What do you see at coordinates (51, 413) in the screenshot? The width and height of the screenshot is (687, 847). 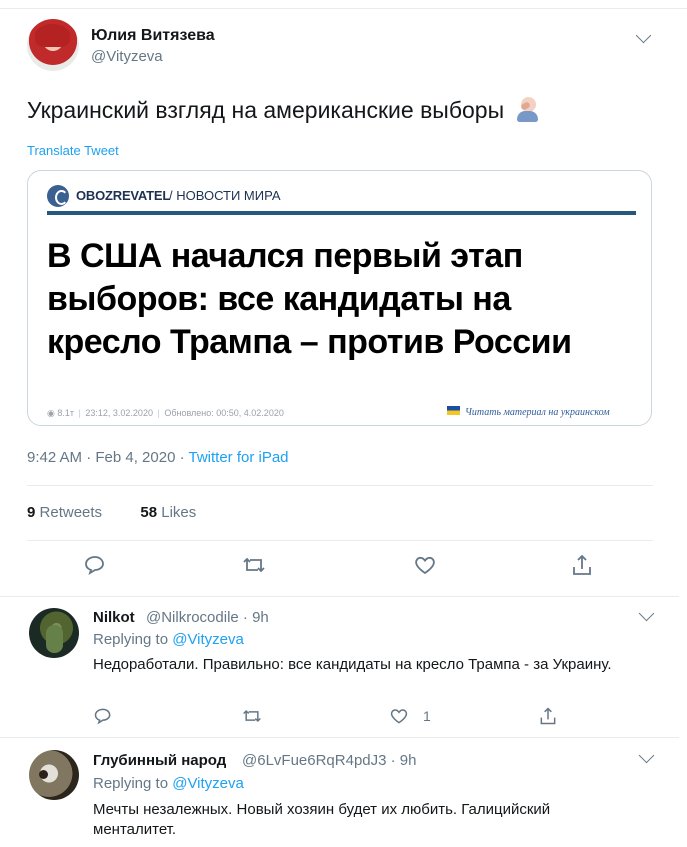 I see `eye-icon: ◉` at bounding box center [51, 413].